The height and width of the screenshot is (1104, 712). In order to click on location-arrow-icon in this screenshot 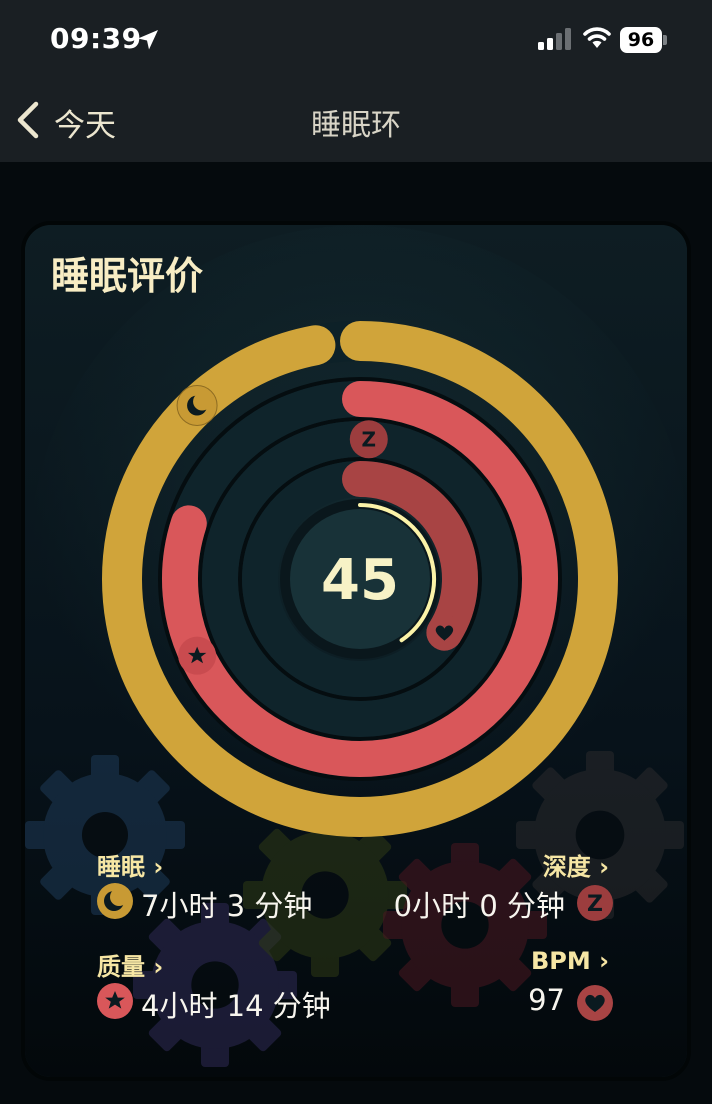, I will do `click(148, 40)`.